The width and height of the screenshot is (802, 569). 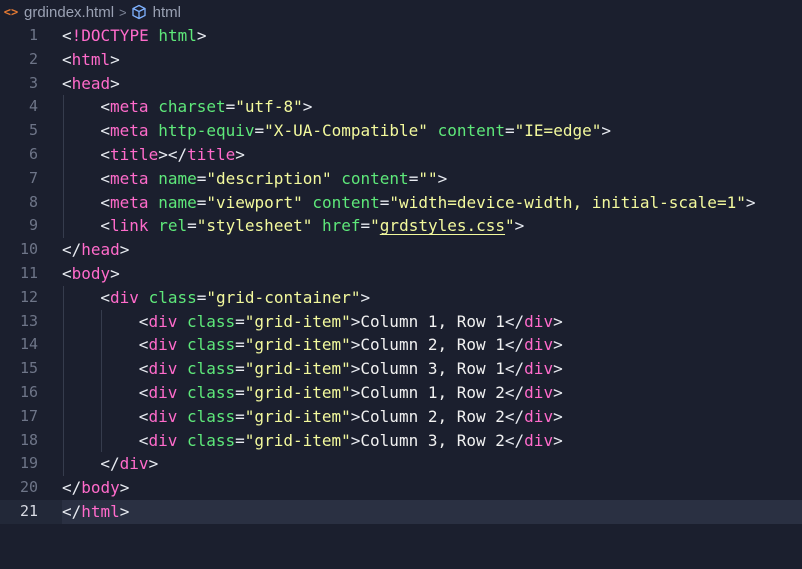 I want to click on code-line: 10 </head>, so click(x=401, y=250).